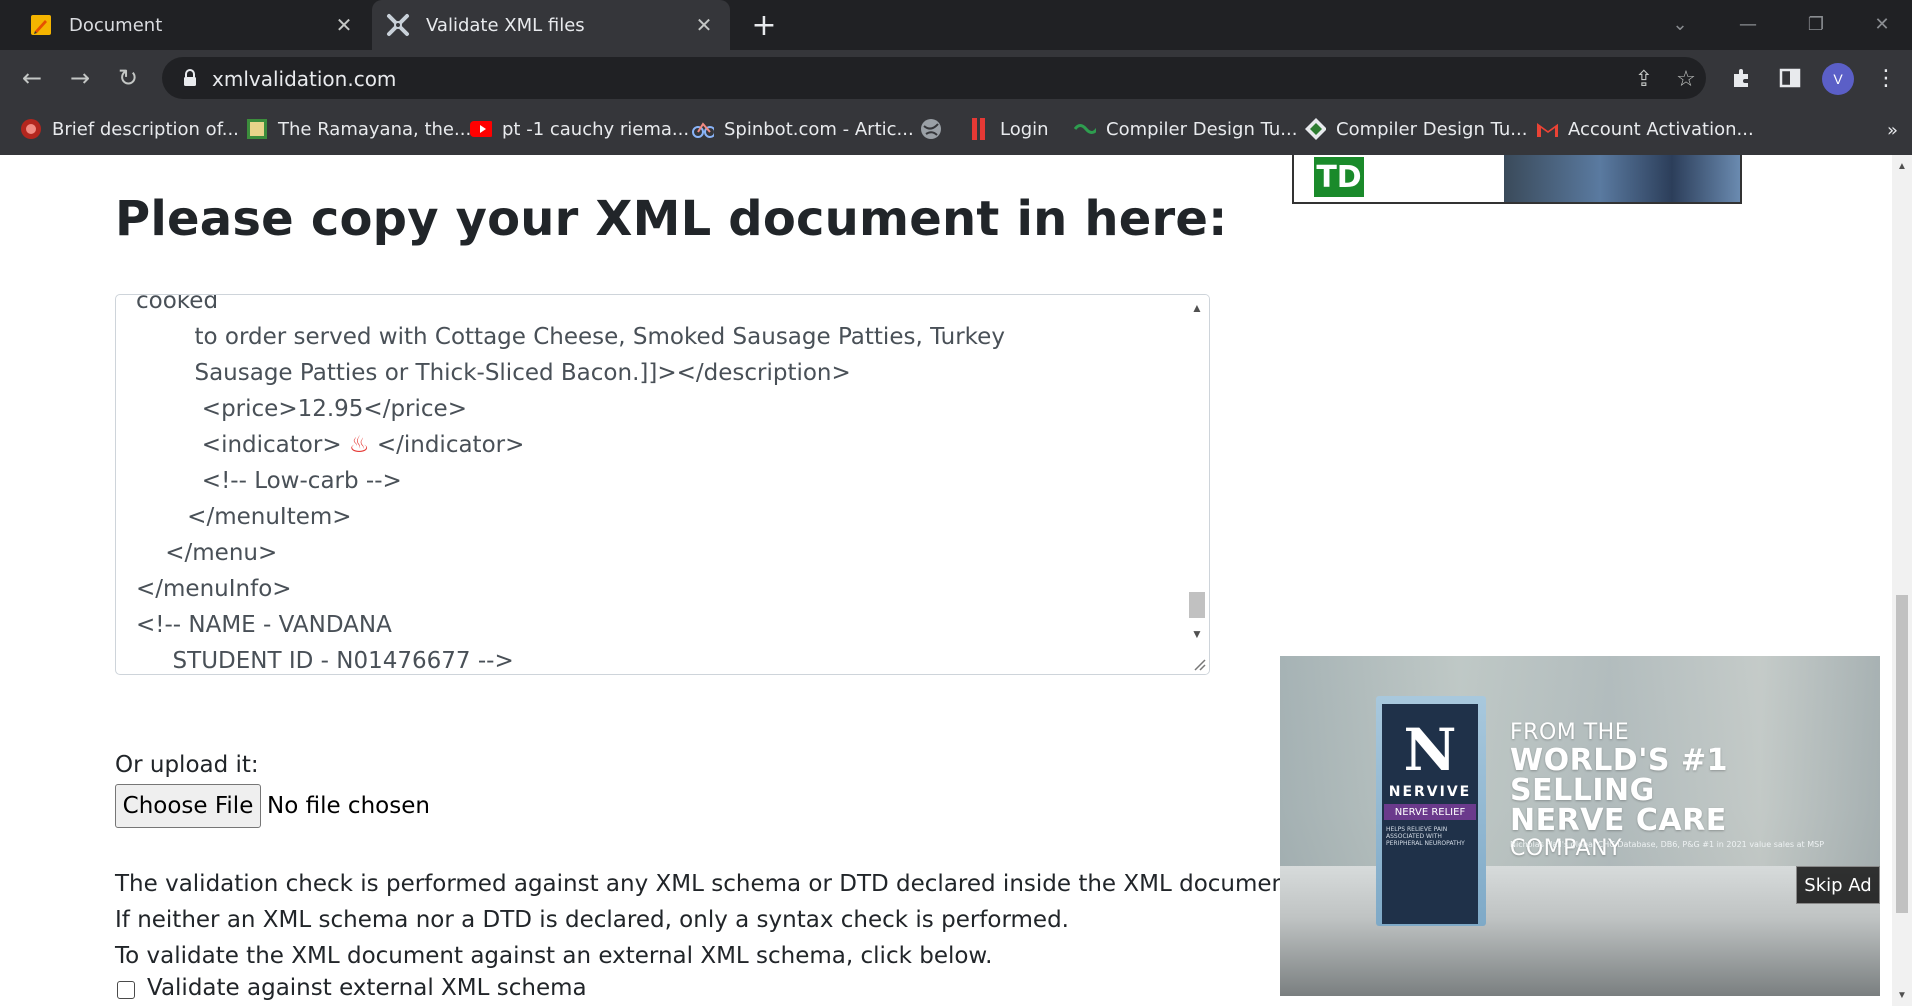 Image resolution: width=1912 pixels, height=1006 pixels. Describe the element at coordinates (367, 988) in the screenshot. I see `external-schema-label: Validate against external XML schema` at that location.